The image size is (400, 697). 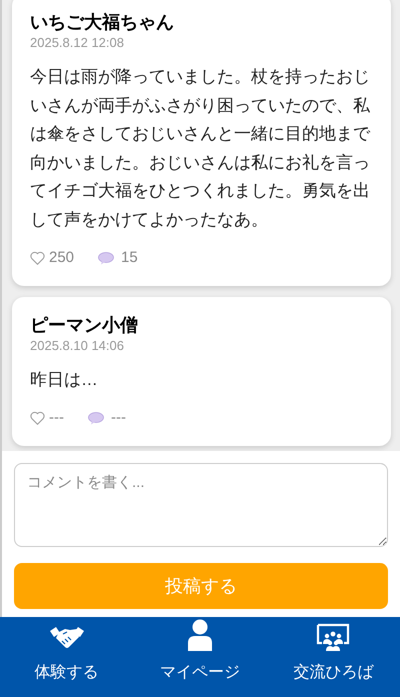 I want to click on like-count: ---, so click(x=56, y=418).